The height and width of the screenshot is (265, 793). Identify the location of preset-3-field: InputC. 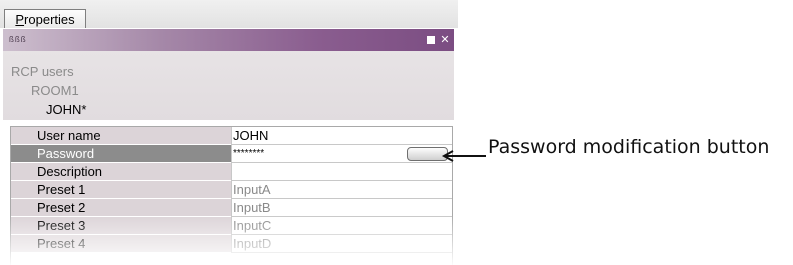
(341, 226).